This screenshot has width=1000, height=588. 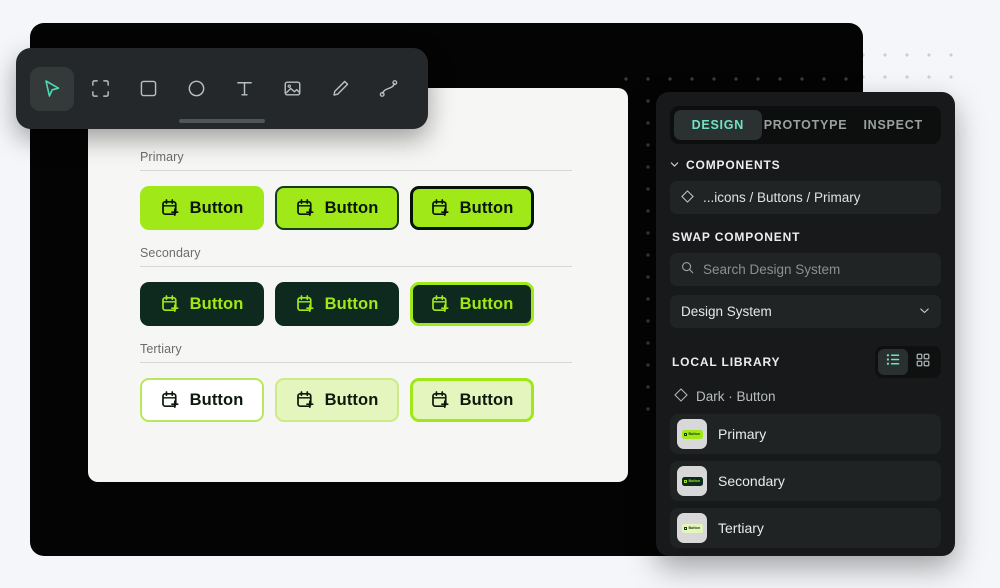 I want to click on button-group: Primary Button Button Button, so click(x=356, y=190).